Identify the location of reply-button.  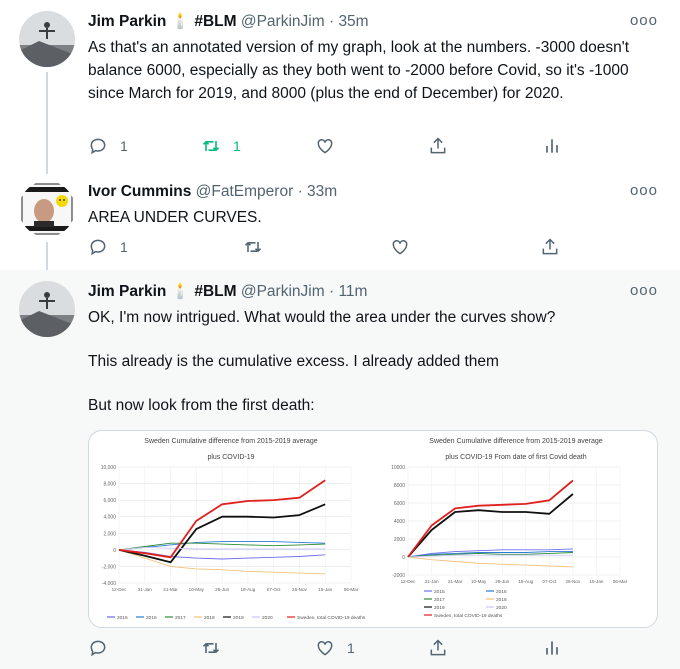
(98, 648).